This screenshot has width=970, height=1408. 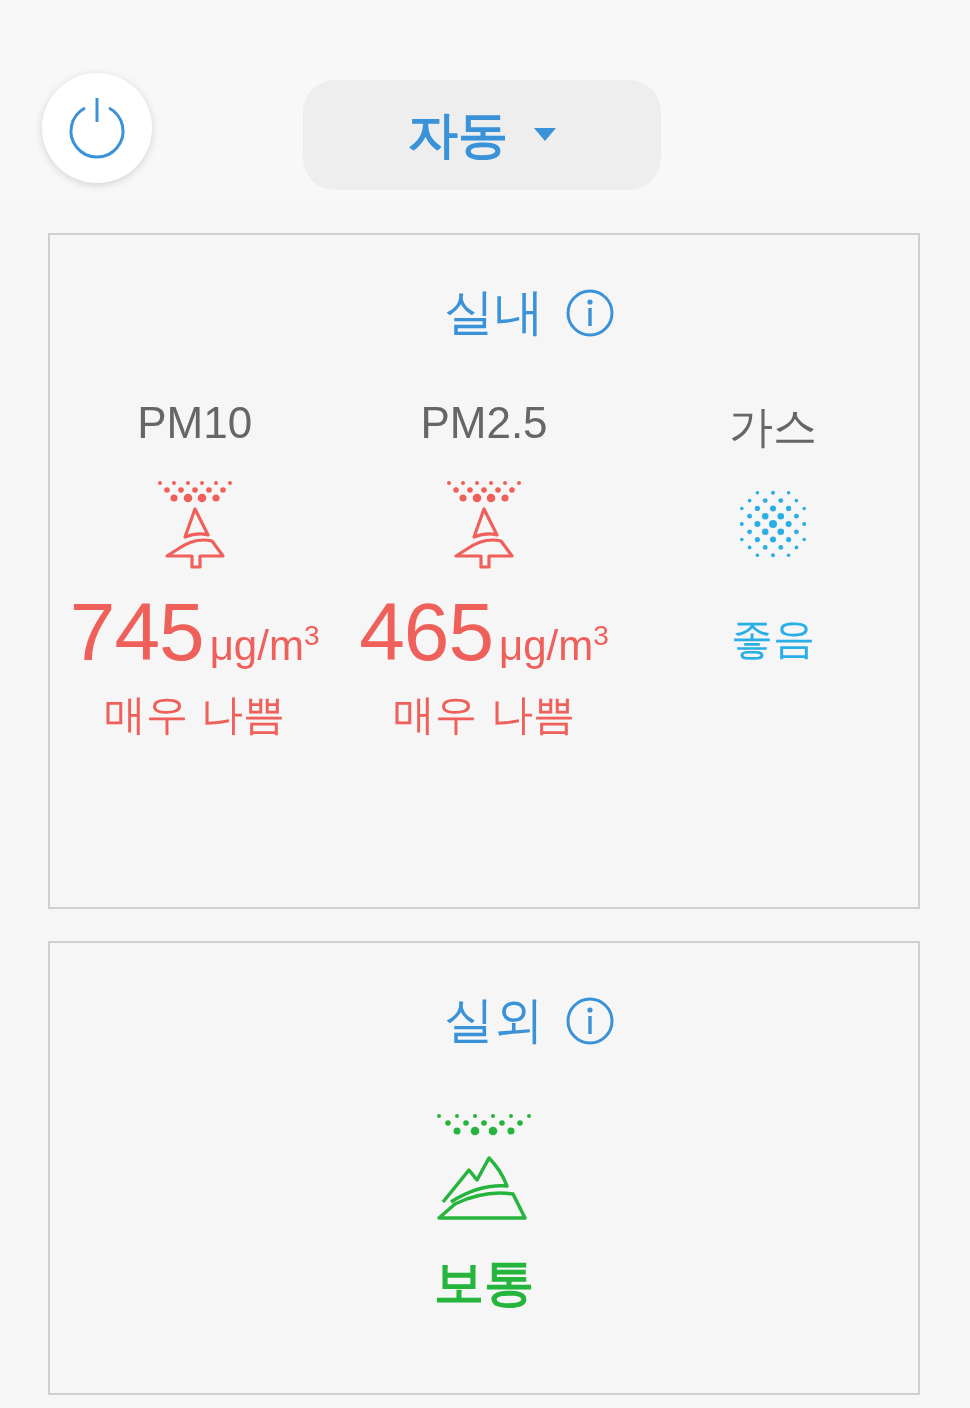 What do you see at coordinates (482, 135) in the screenshot?
I see `mode-dropdown: 자동` at bounding box center [482, 135].